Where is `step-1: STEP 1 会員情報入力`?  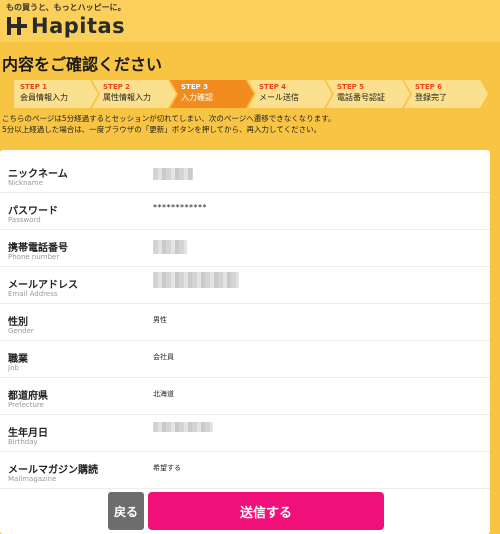 step-1: STEP 1 会員情報入力 is located at coordinates (56, 94).